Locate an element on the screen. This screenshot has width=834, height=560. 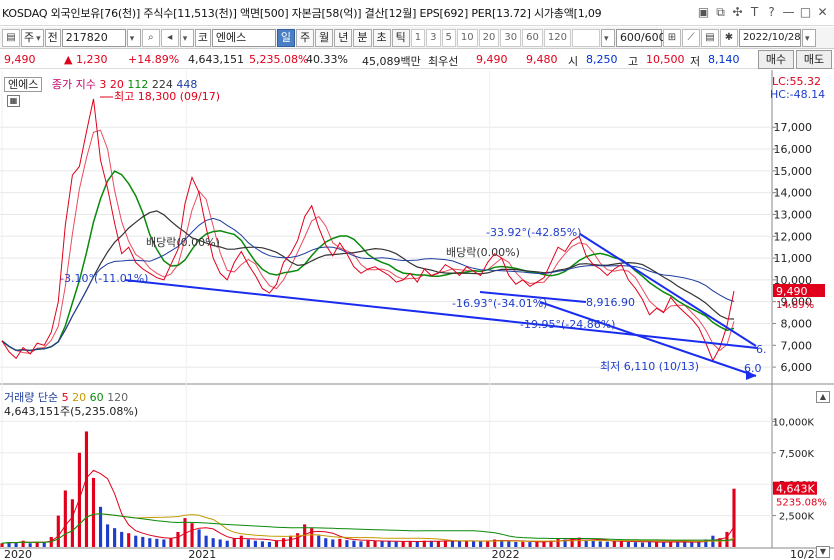
minimize-icon: — is located at coordinates (788, 12).